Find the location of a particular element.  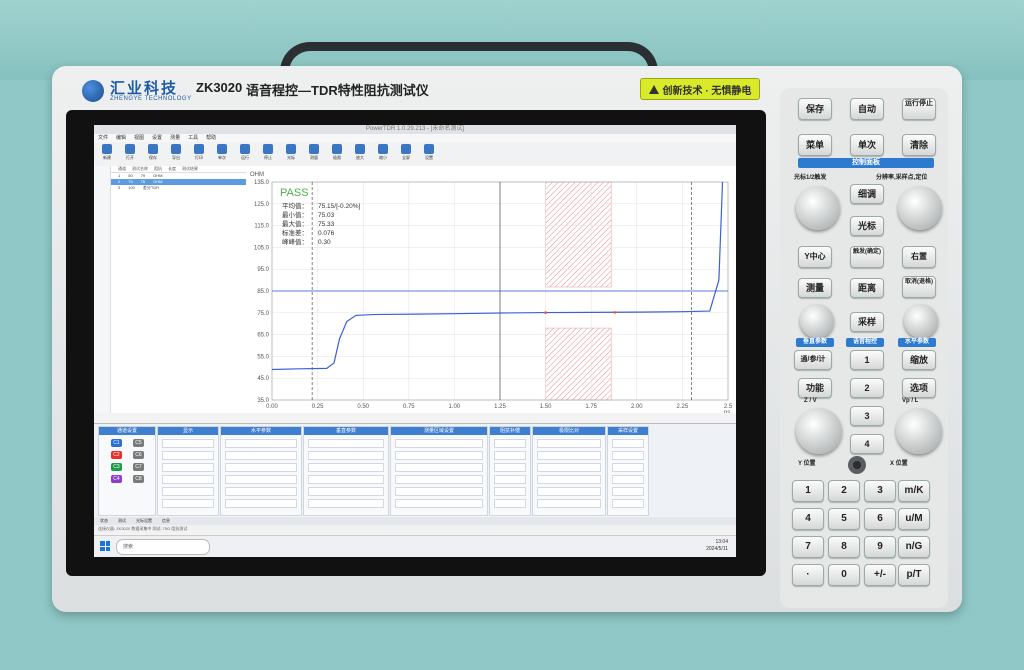

y-center-button: Y中心 is located at coordinates (815, 257).